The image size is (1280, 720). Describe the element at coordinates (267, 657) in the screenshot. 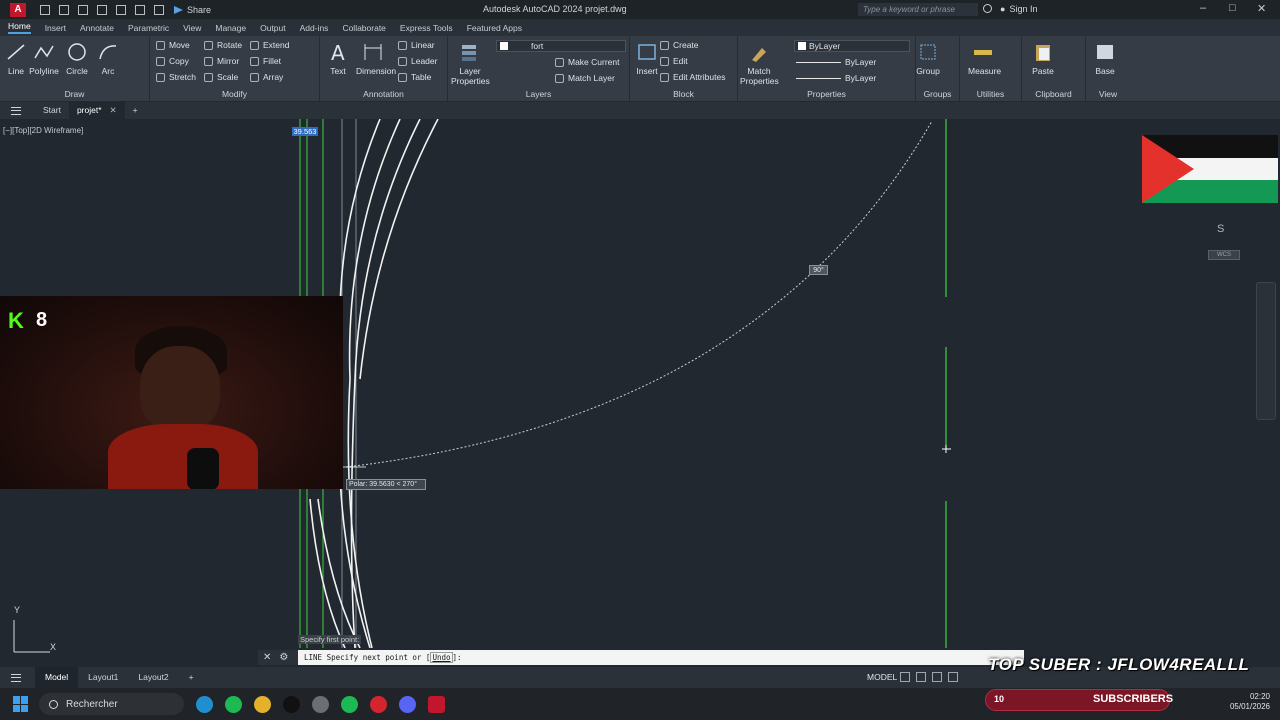

I see `close-command-icon: ✕` at that location.